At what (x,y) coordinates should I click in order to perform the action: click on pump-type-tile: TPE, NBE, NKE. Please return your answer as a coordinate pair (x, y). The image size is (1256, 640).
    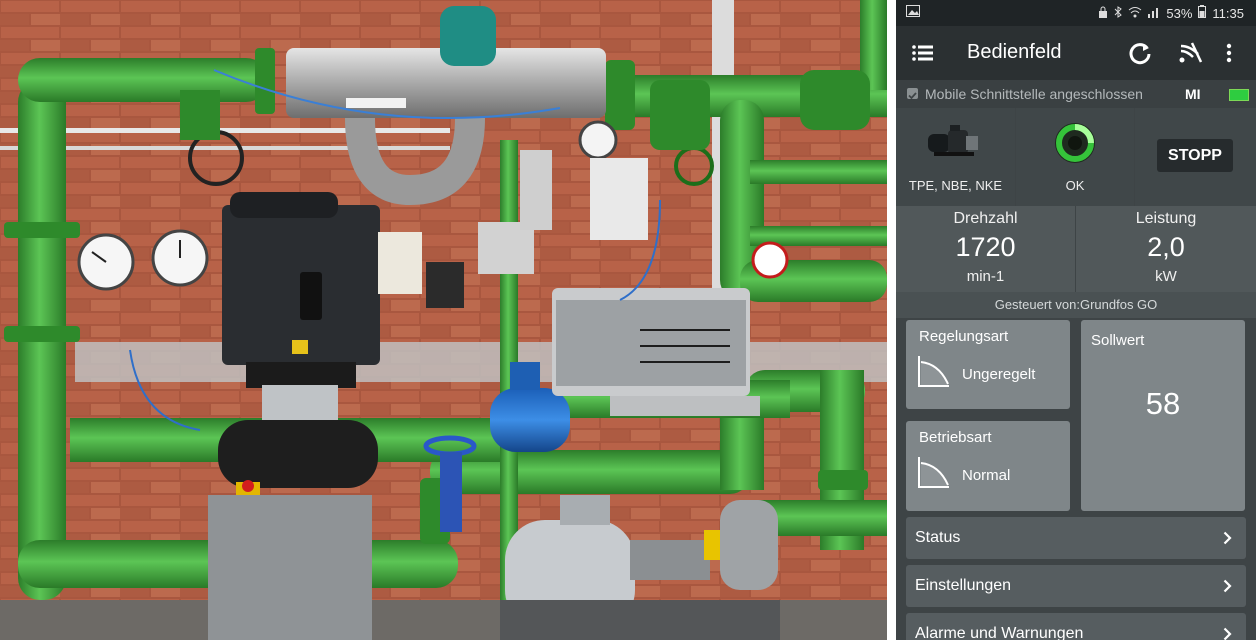
    Looking at the image, I should click on (955, 157).